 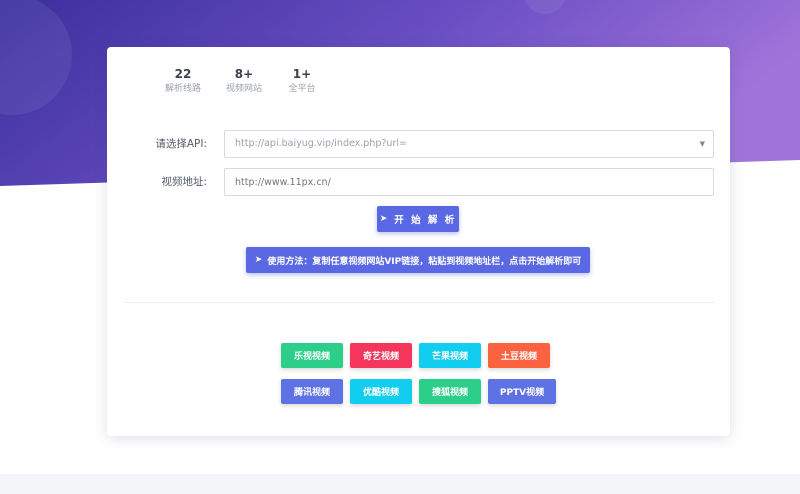 I want to click on video-url-input, so click(x=469, y=182).